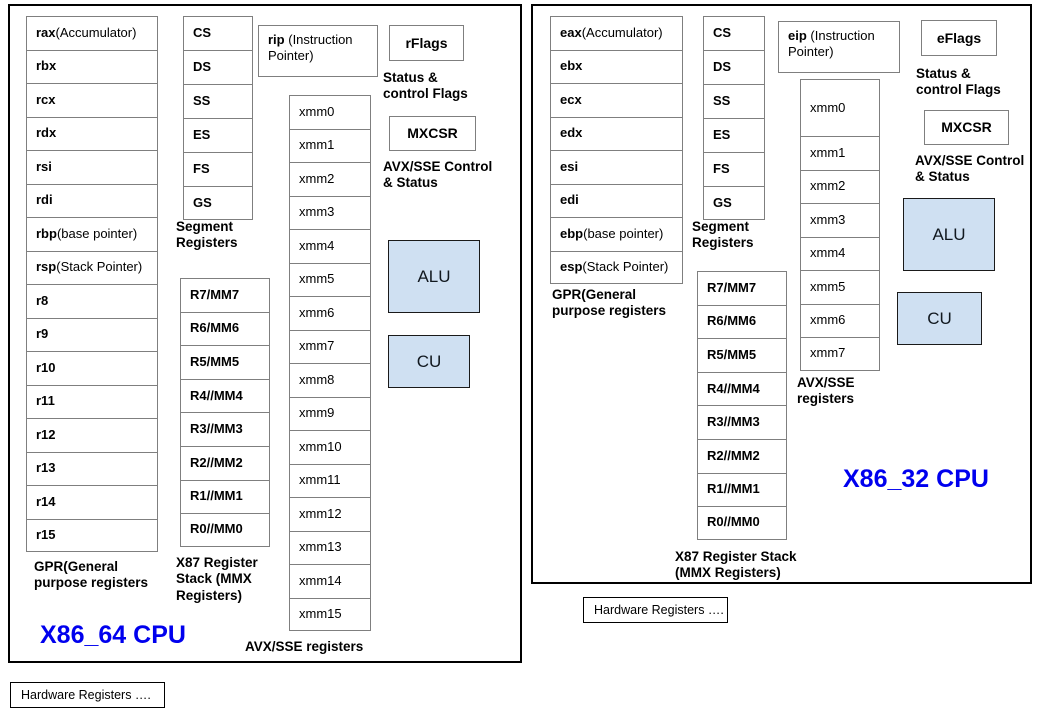 Image resolution: width=1045 pixels, height=714 pixels. Describe the element at coordinates (99, 267) in the screenshot. I see `register-note: (Stack Pointer)` at that location.